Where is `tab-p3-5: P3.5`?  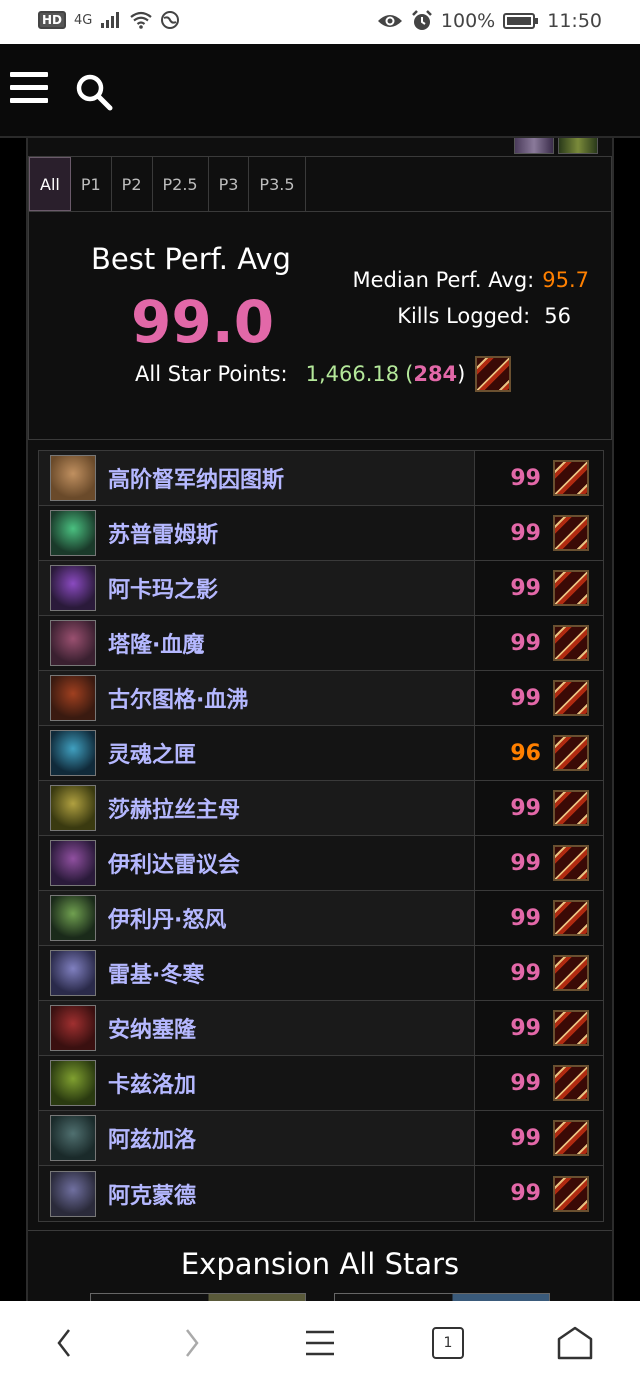
tab-p3-5: P3.5 is located at coordinates (277, 184).